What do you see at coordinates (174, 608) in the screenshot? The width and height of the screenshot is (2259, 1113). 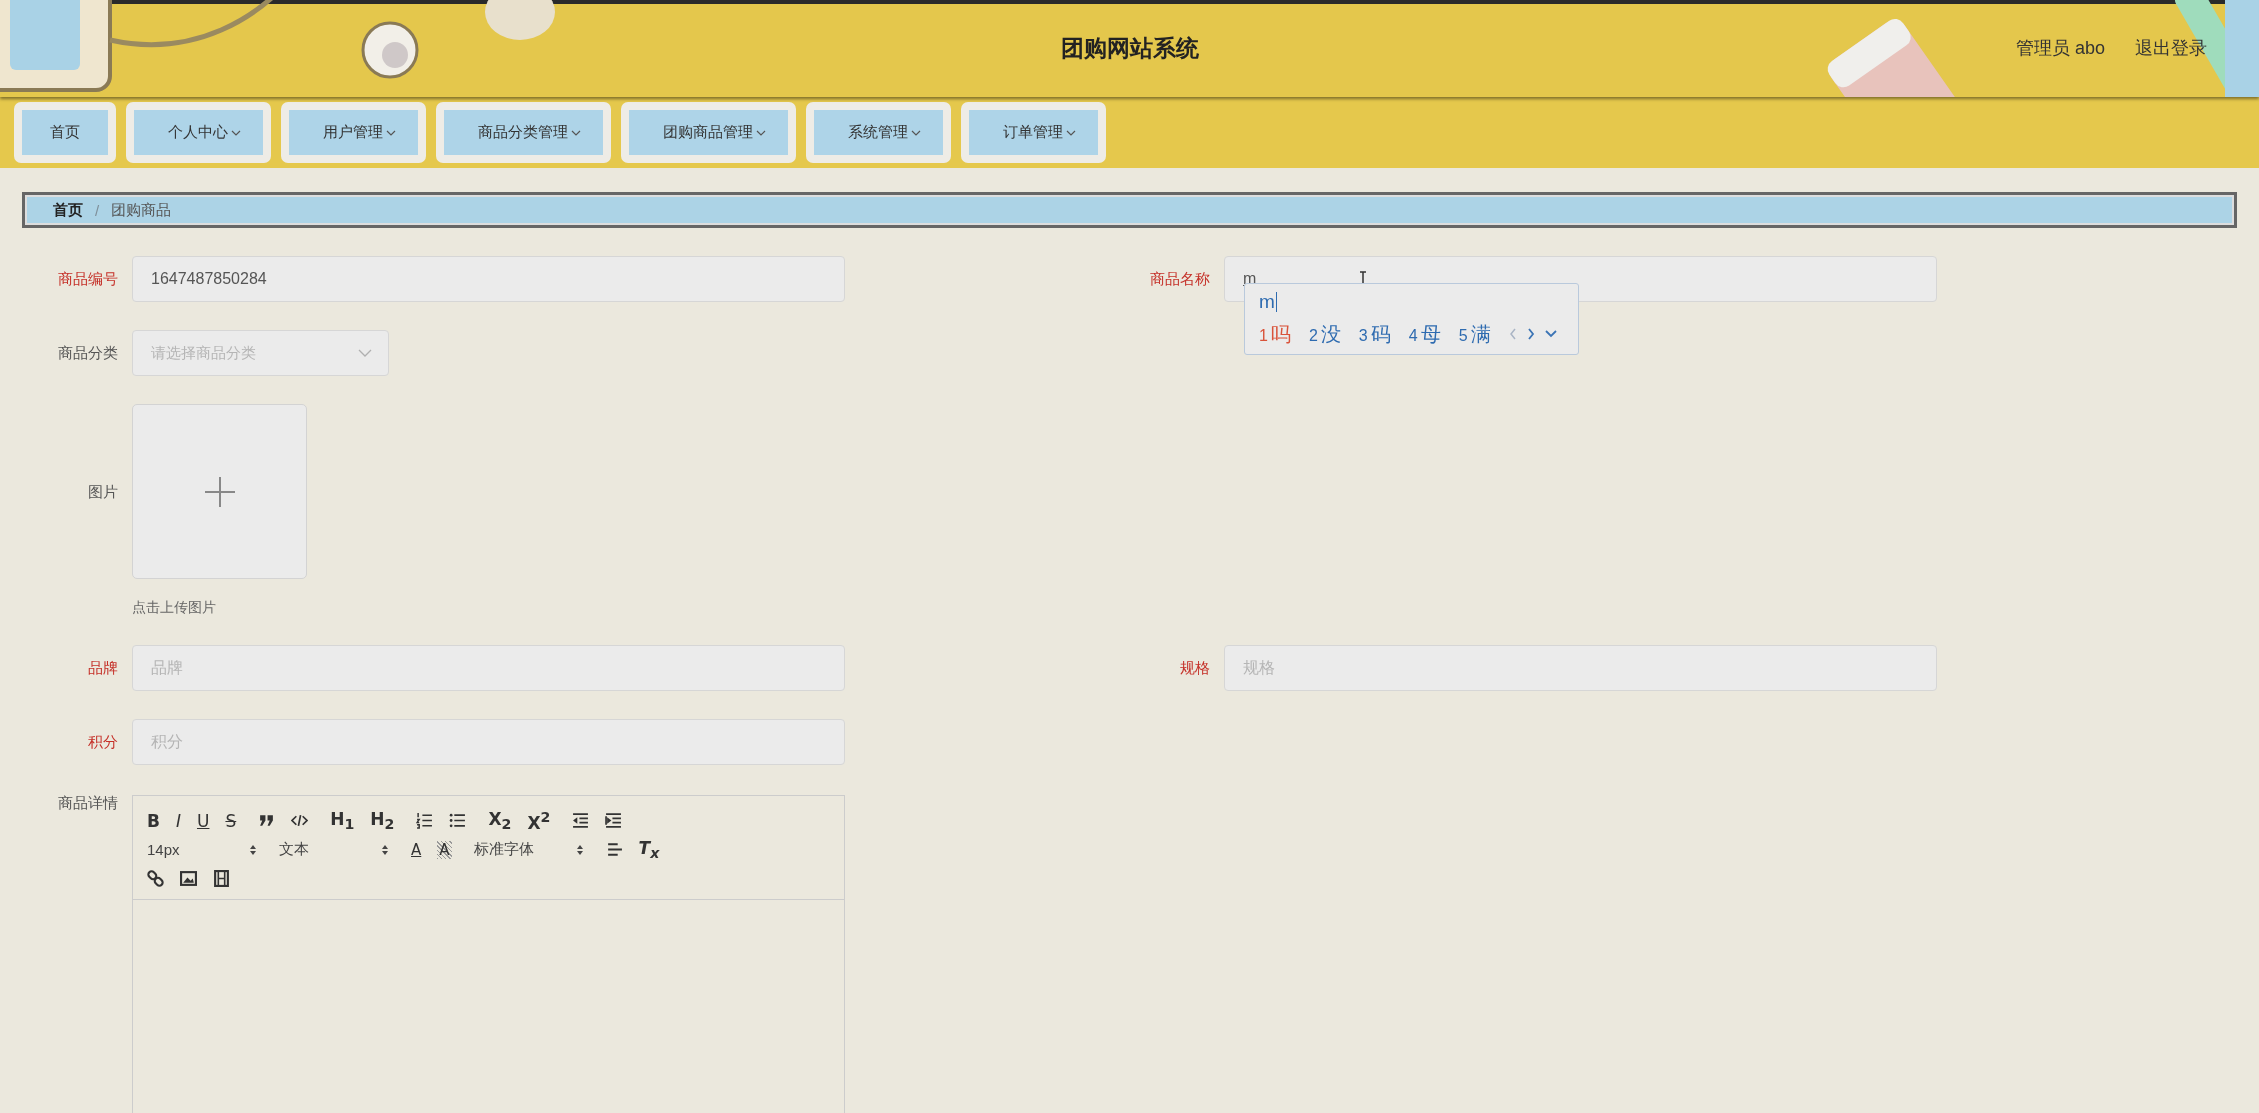 I see `upload-hint: 点击上传图片` at bounding box center [174, 608].